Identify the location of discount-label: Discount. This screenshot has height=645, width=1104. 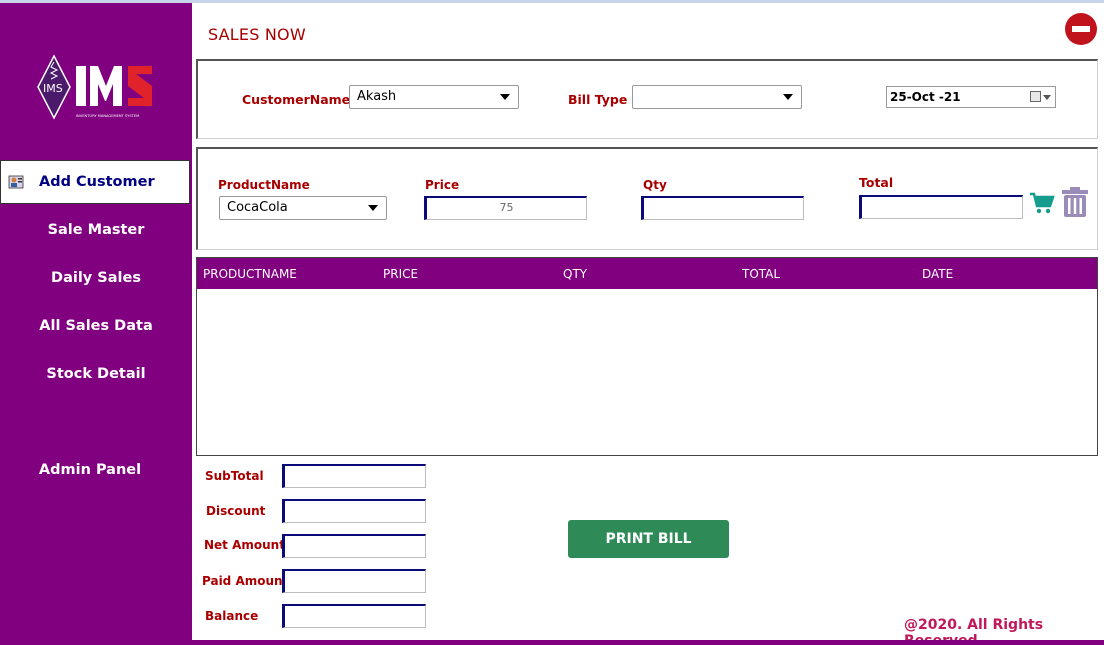
(236, 511).